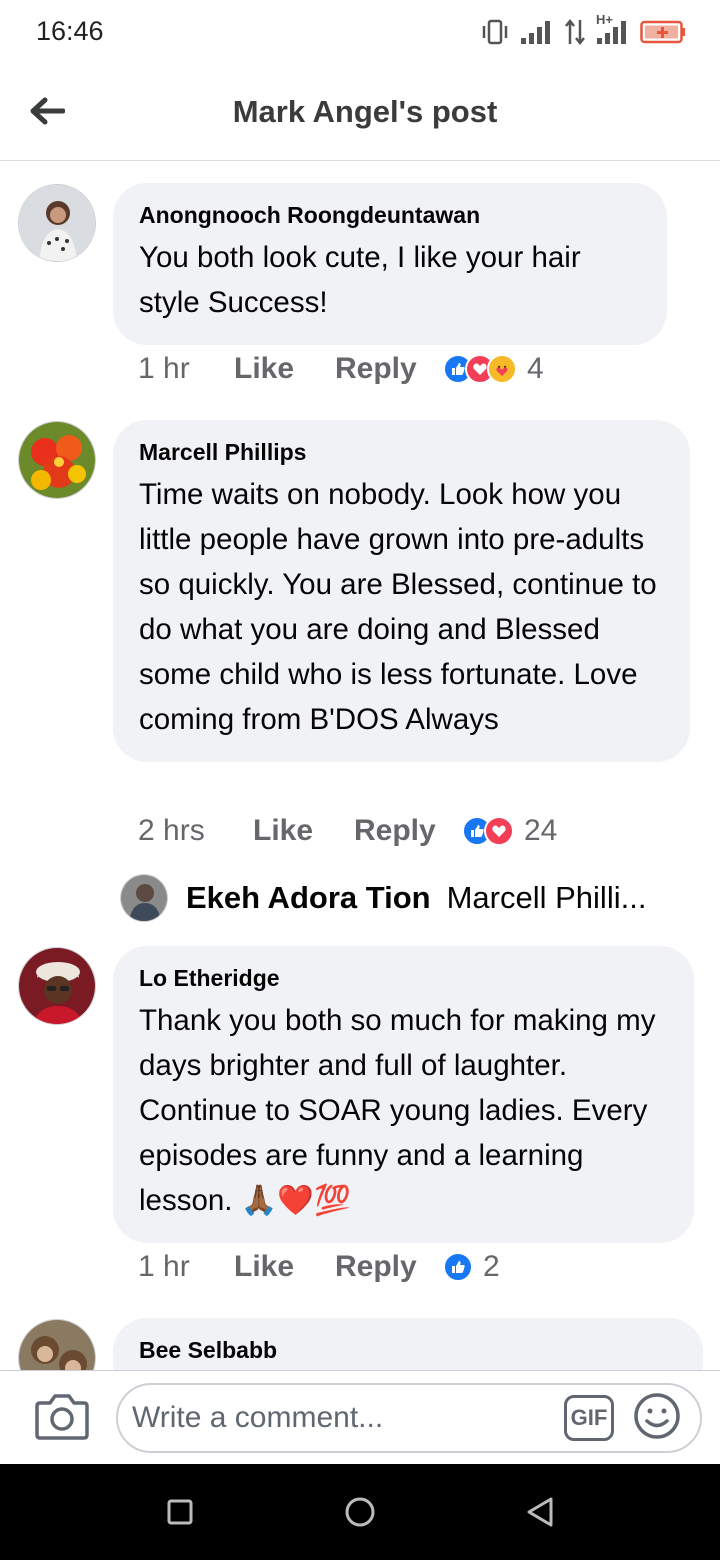 Image resolution: width=720 pixels, height=1560 pixels. What do you see at coordinates (409, 1350) in the screenshot?
I see `comment-author: Bee Selbabb` at bounding box center [409, 1350].